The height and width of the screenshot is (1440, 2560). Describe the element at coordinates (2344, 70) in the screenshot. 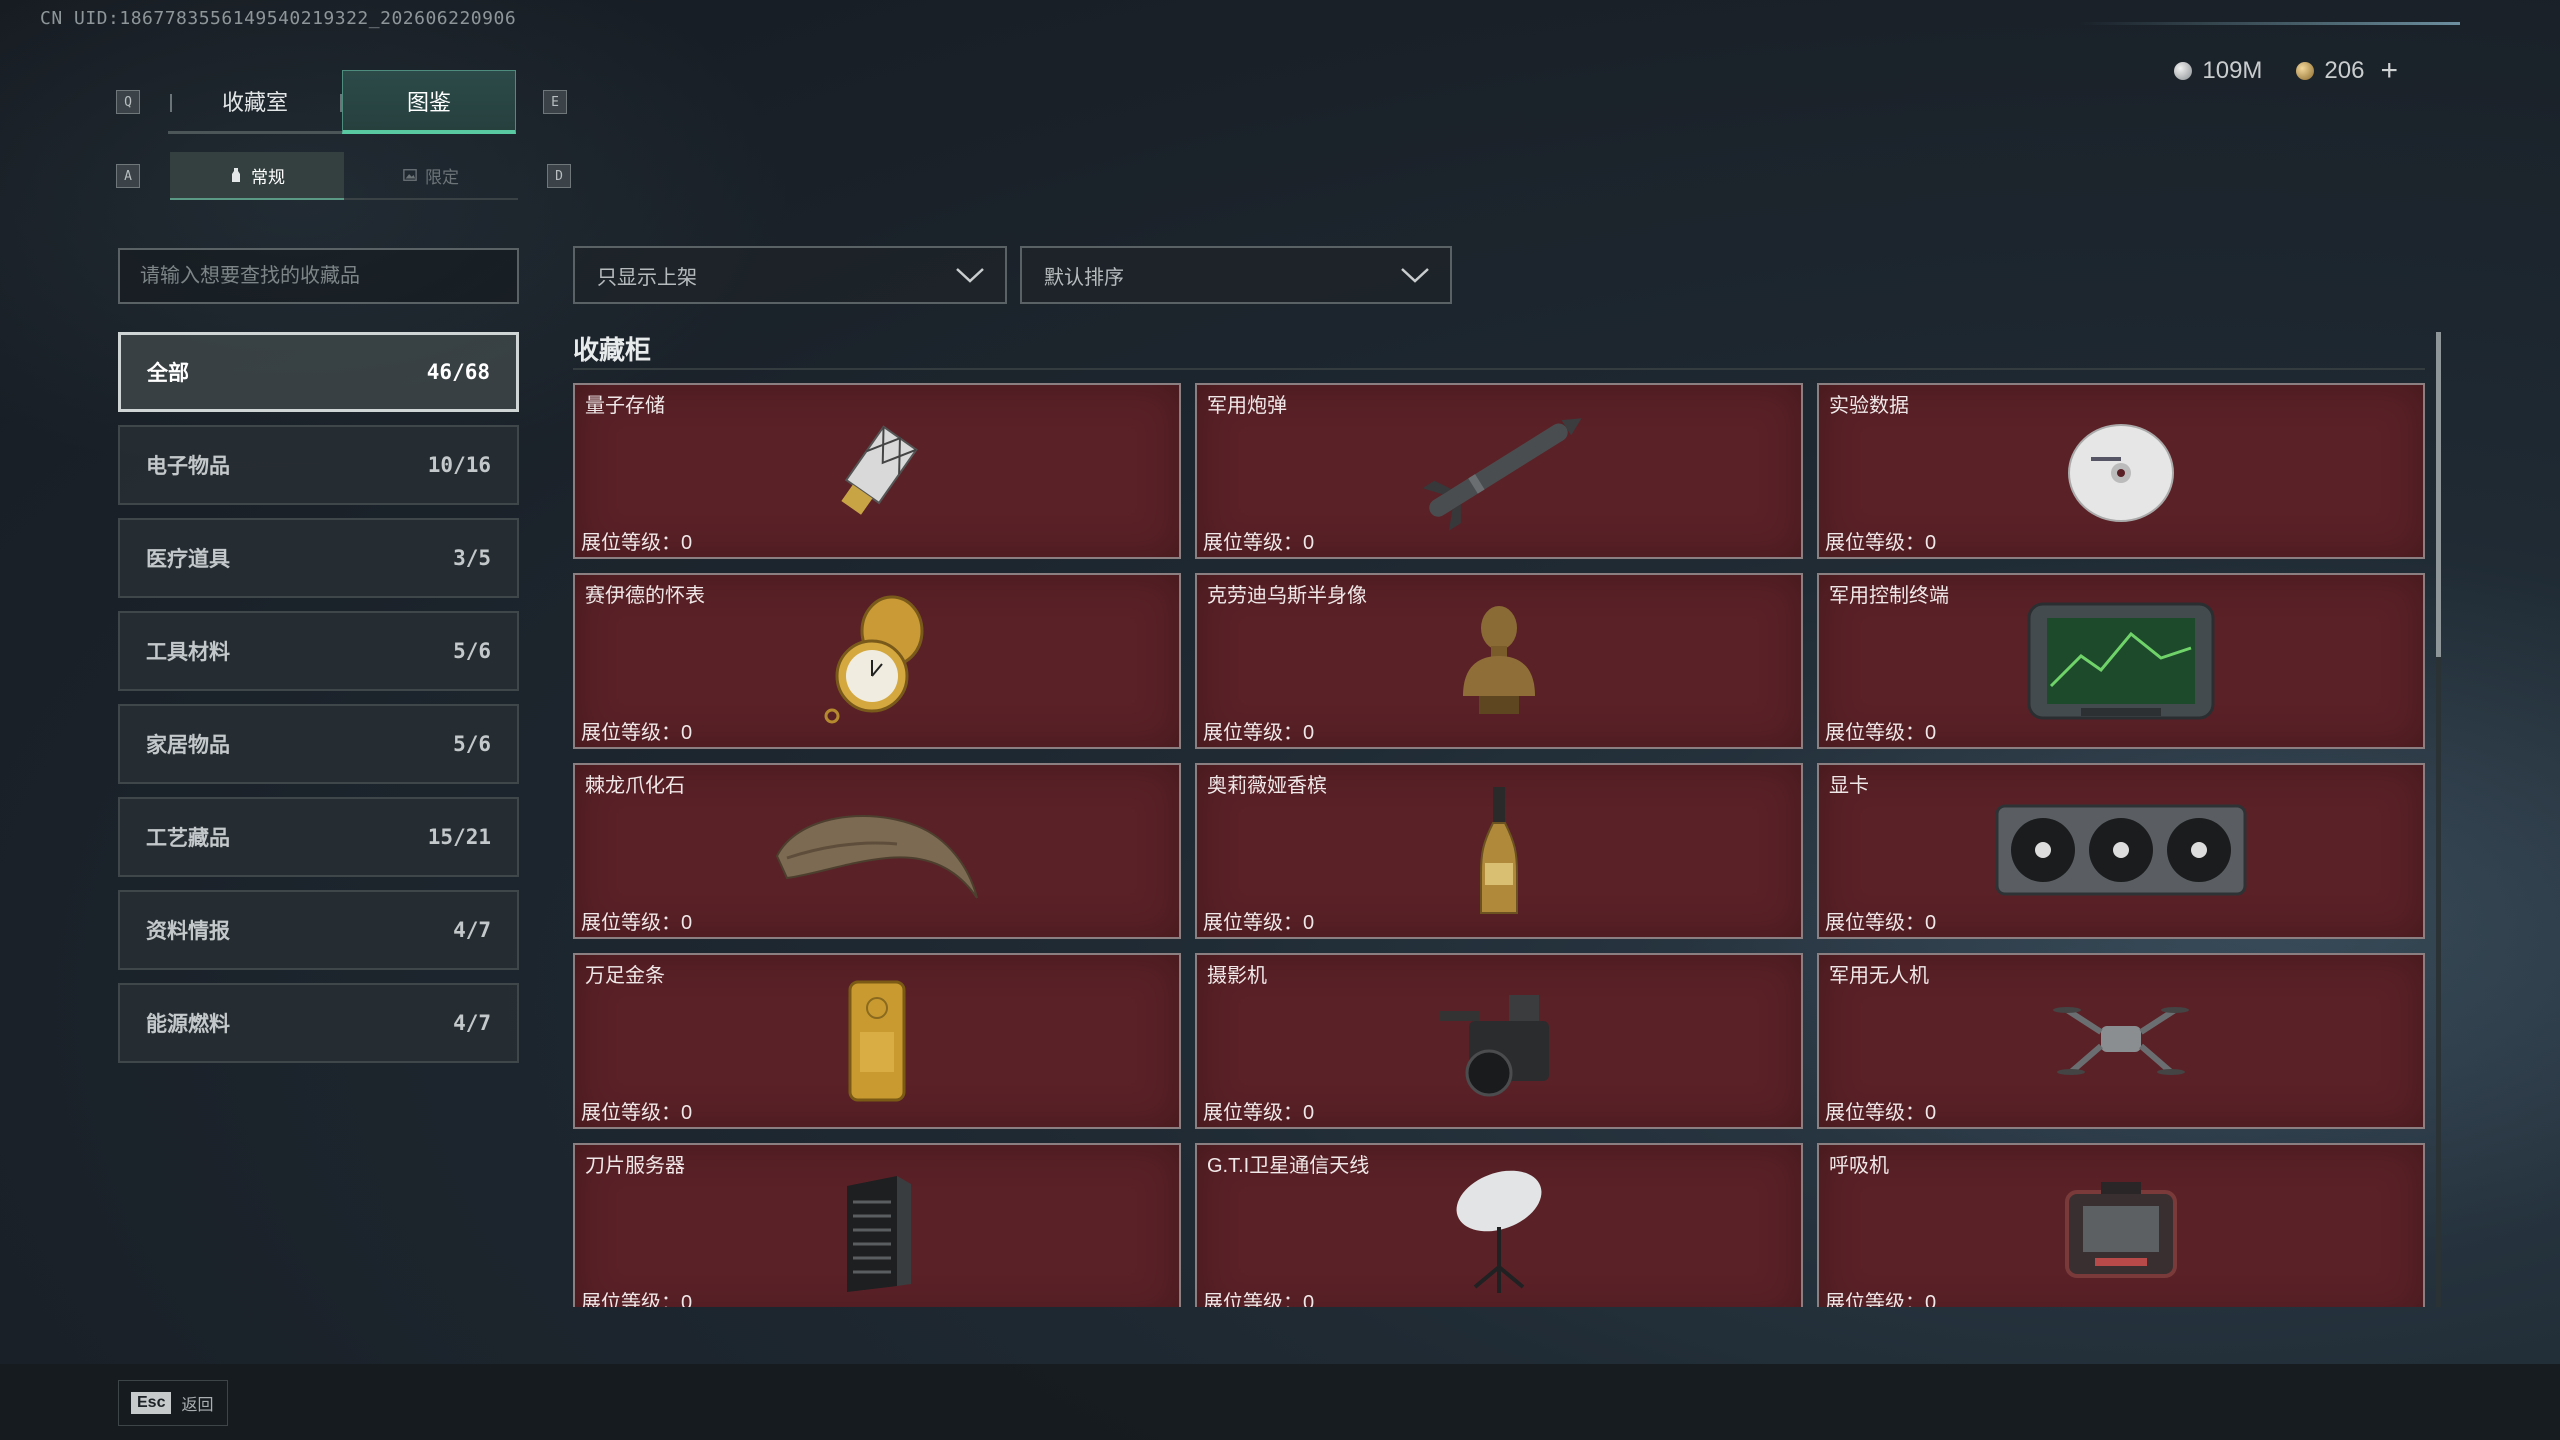

I see `gold-amount: 206` at that location.